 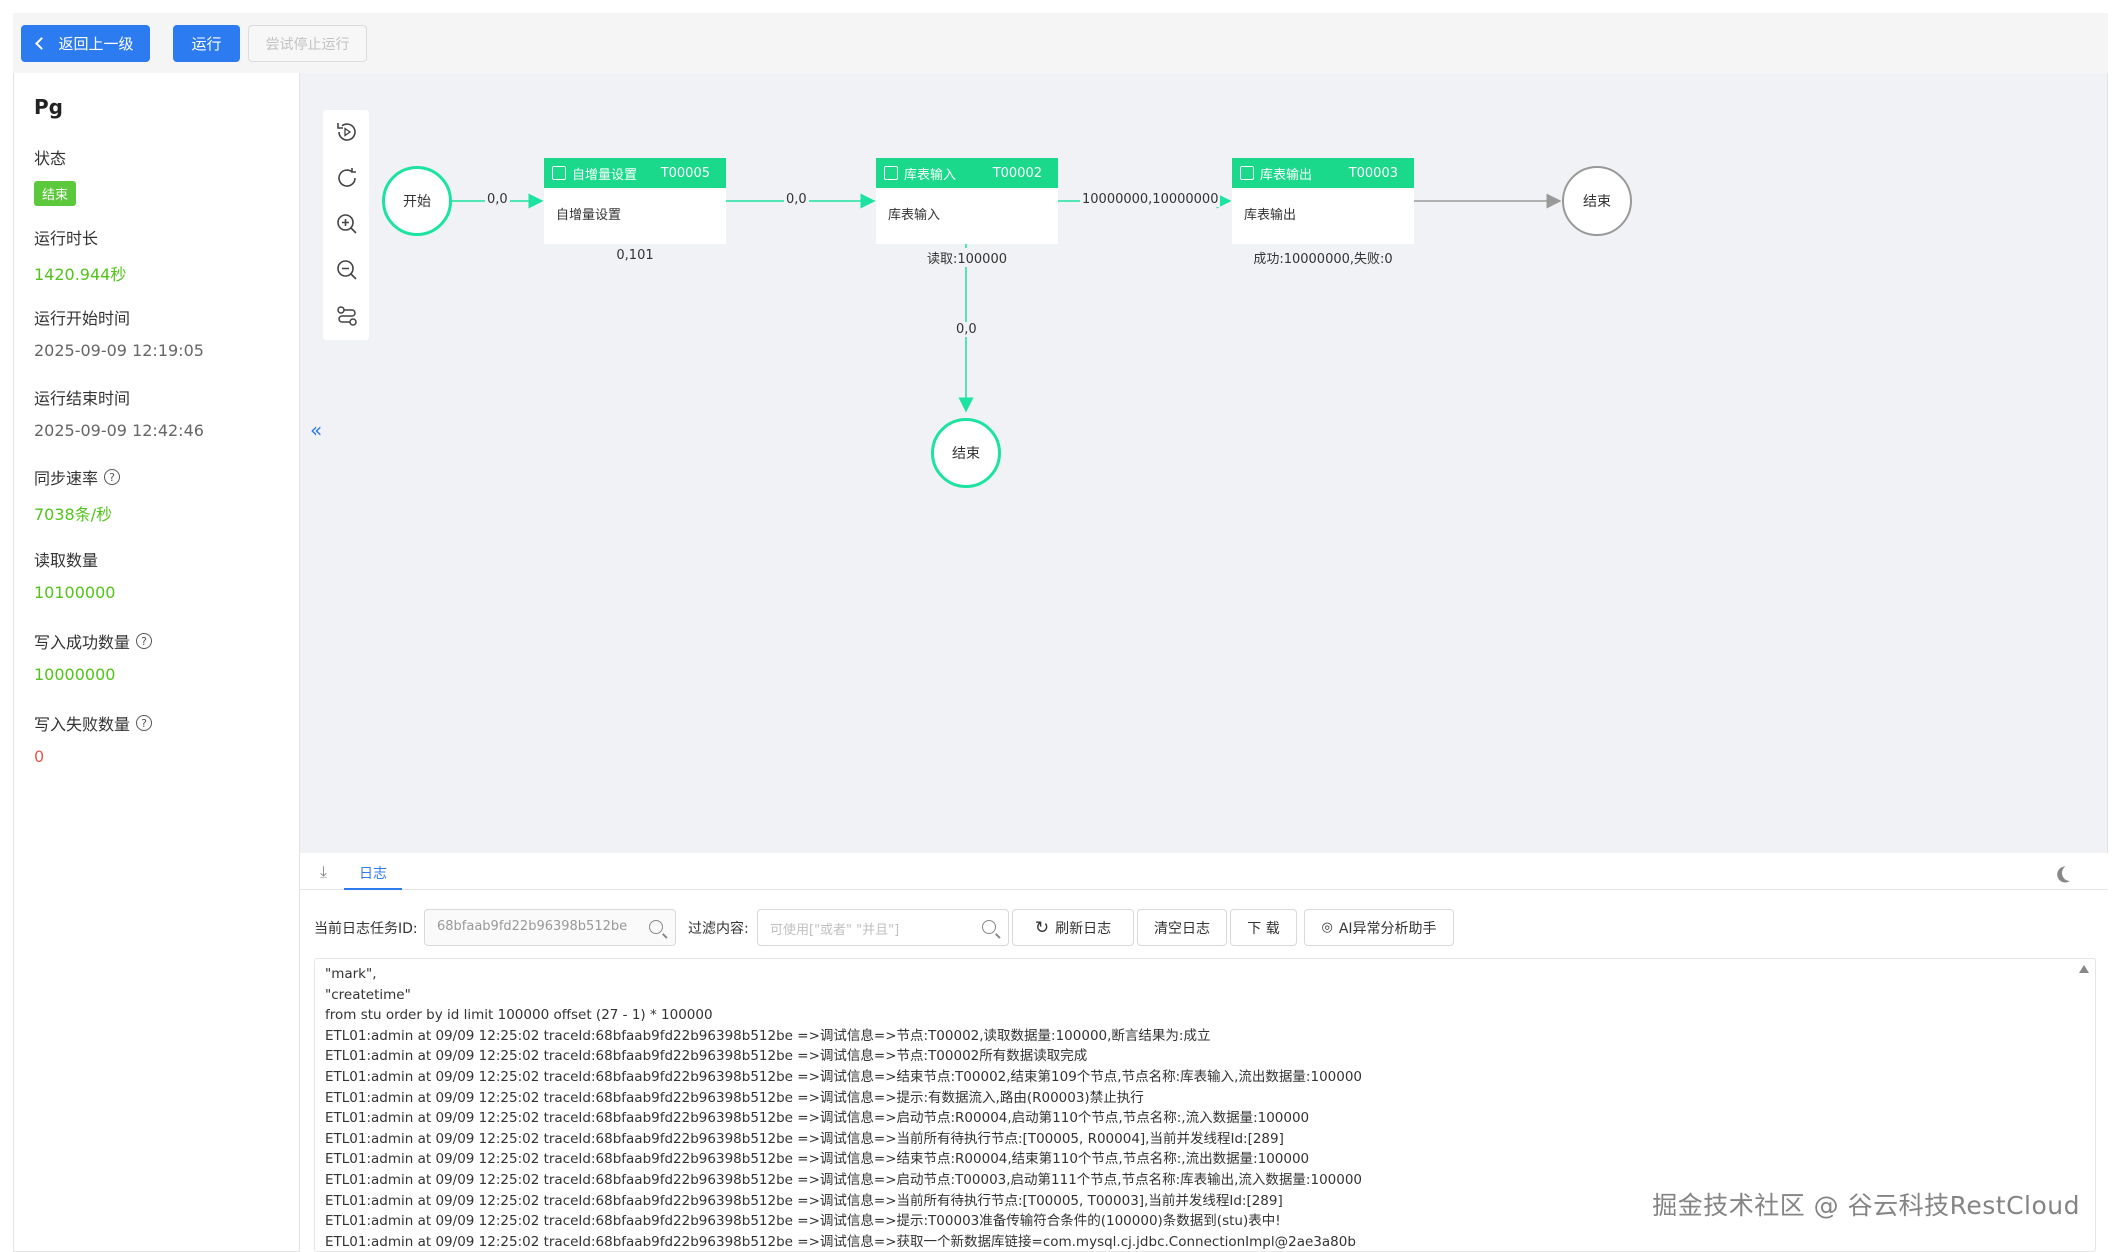 I want to click on ai-assistant-button: ◎ AI异常分析助手, so click(x=1379, y=927).